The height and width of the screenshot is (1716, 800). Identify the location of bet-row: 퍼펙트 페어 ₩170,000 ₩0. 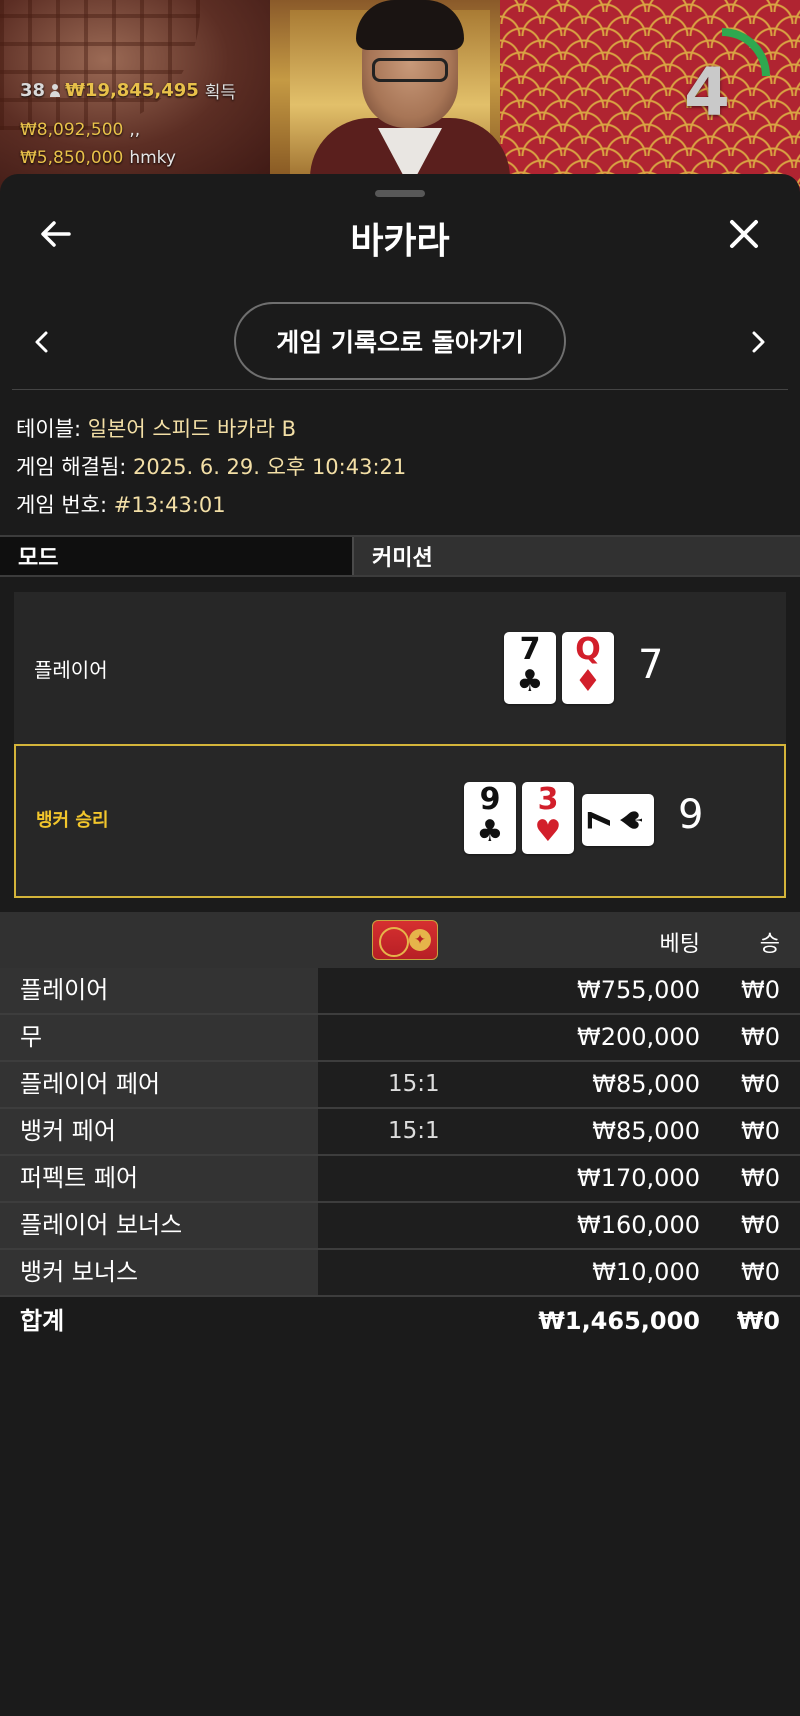
(400, 1179).